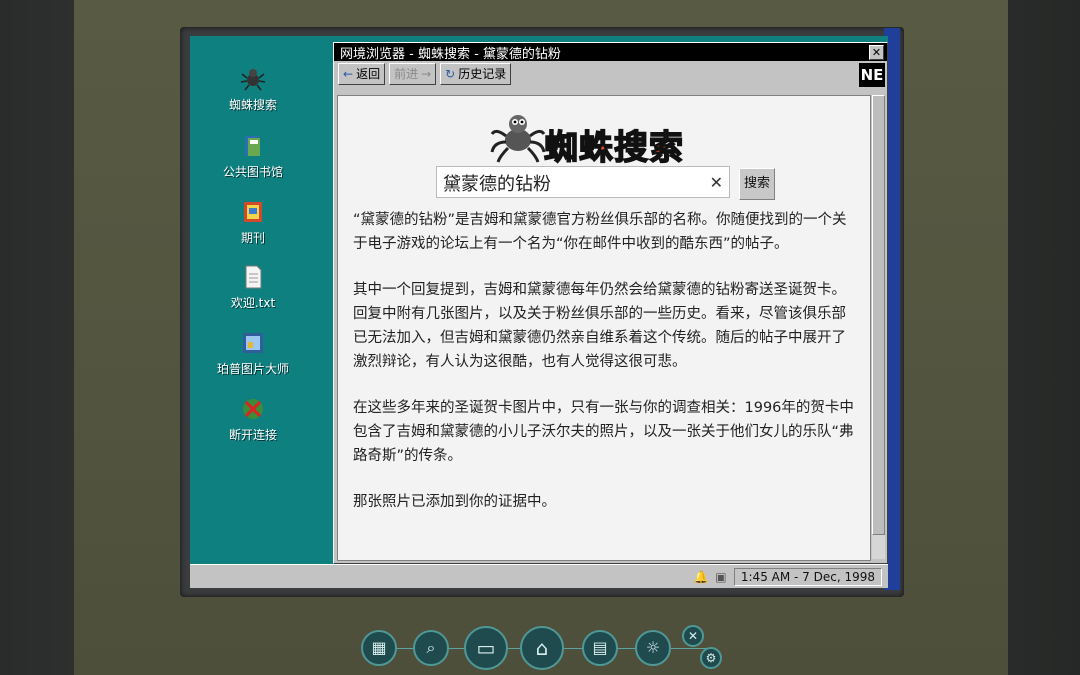  What do you see at coordinates (807, 576) in the screenshot?
I see `taskbar-clock: 1:45 AM - 7 Dec, 1998` at bounding box center [807, 576].